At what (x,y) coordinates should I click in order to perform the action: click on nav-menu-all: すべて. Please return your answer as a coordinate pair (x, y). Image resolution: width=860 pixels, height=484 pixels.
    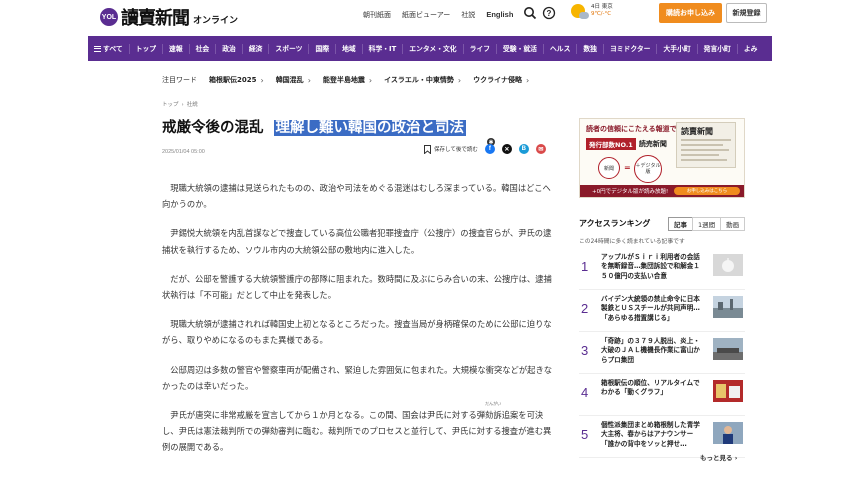
    Looking at the image, I should click on (109, 48).